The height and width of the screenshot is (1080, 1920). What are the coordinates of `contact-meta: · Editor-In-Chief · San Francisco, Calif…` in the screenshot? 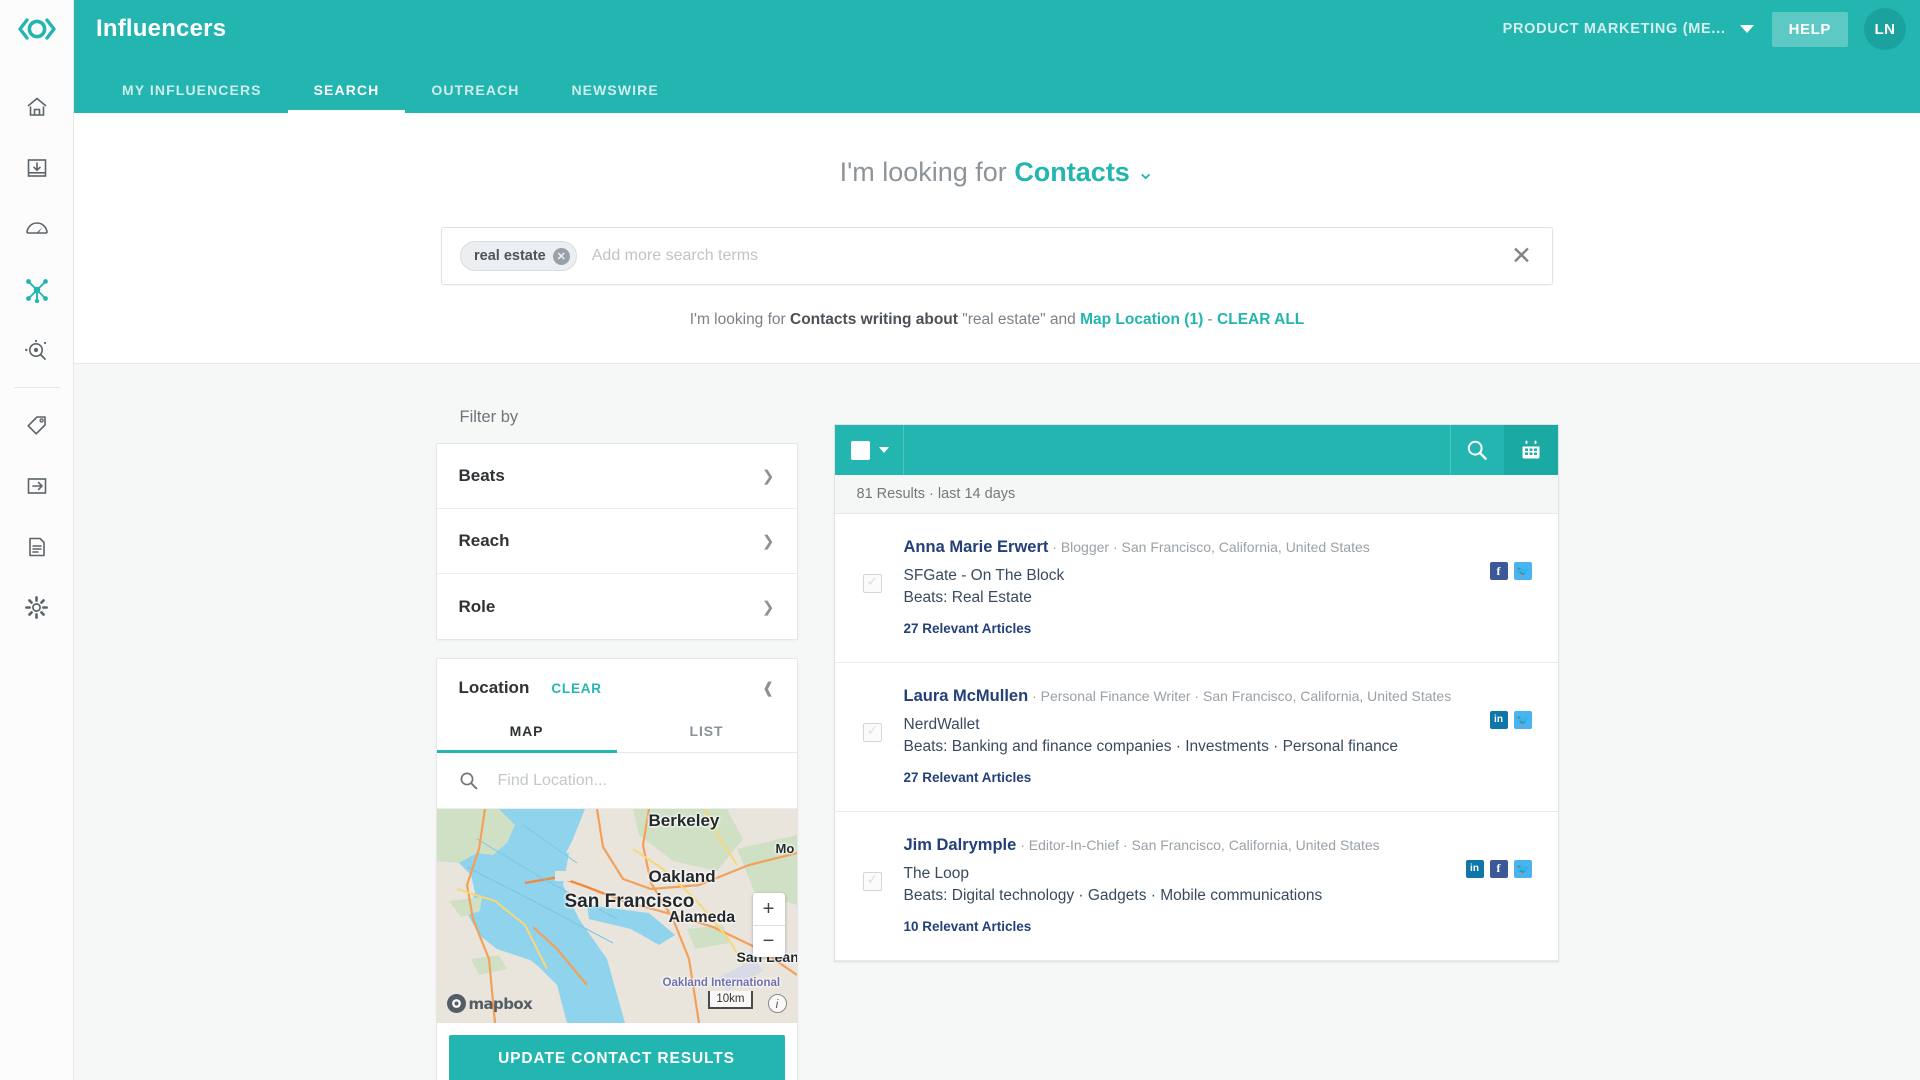 It's located at (1198, 844).